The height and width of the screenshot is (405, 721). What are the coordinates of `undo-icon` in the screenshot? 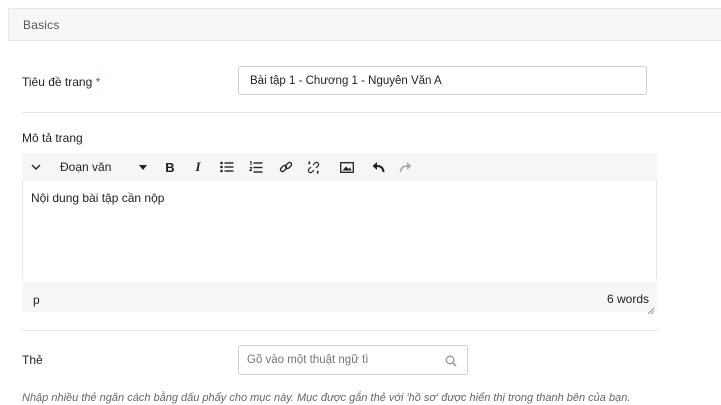 It's located at (378, 167).